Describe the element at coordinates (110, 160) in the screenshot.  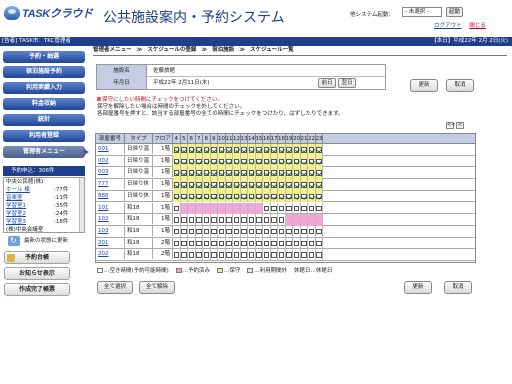
I see `room-number-link: 002` at that location.